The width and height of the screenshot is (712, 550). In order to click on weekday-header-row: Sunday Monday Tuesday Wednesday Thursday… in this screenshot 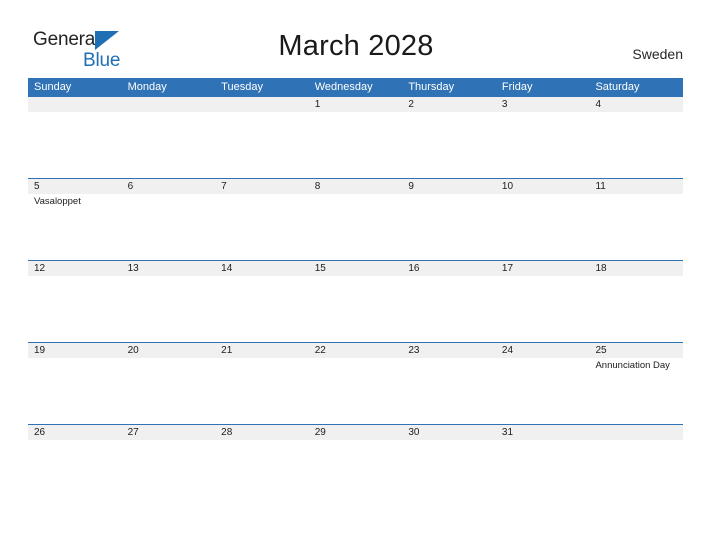, I will do `click(355, 87)`.